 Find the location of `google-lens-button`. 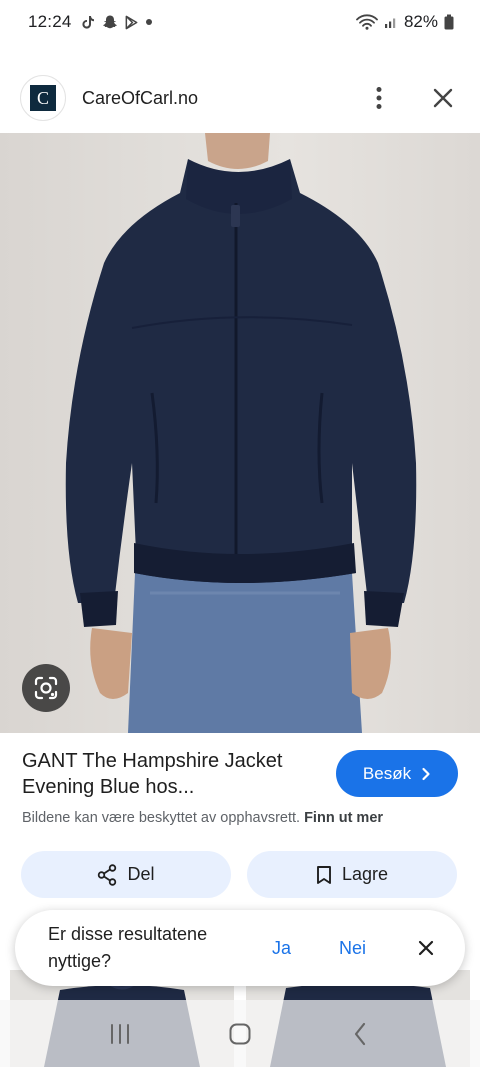

google-lens-button is located at coordinates (46, 688).